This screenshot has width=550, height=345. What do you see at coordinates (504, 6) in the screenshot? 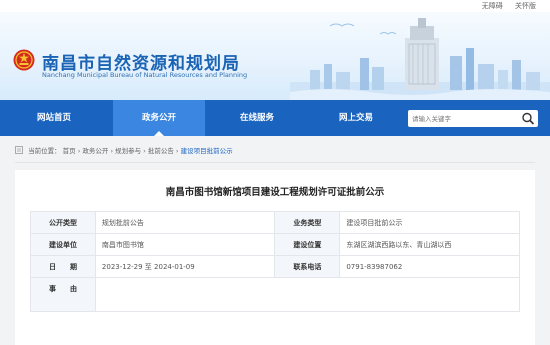
I see `utility-links: 无障碍 关怀版` at bounding box center [504, 6].